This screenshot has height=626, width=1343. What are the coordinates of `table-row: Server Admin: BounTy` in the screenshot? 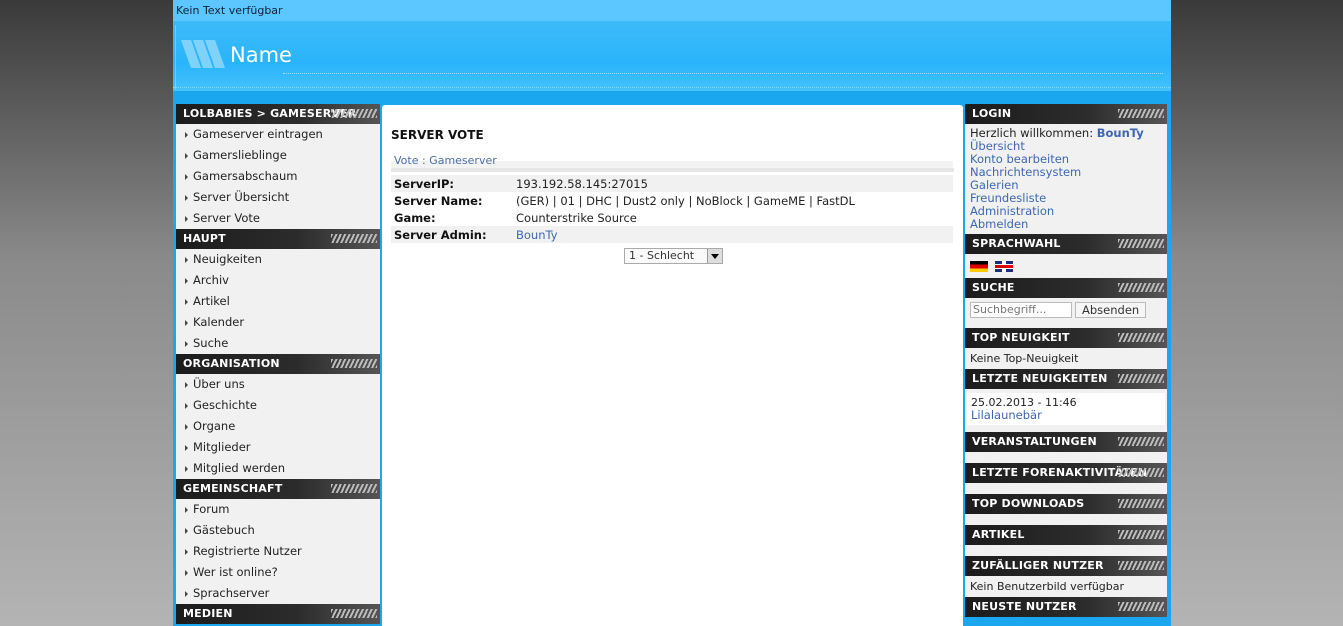 It's located at (672, 234).